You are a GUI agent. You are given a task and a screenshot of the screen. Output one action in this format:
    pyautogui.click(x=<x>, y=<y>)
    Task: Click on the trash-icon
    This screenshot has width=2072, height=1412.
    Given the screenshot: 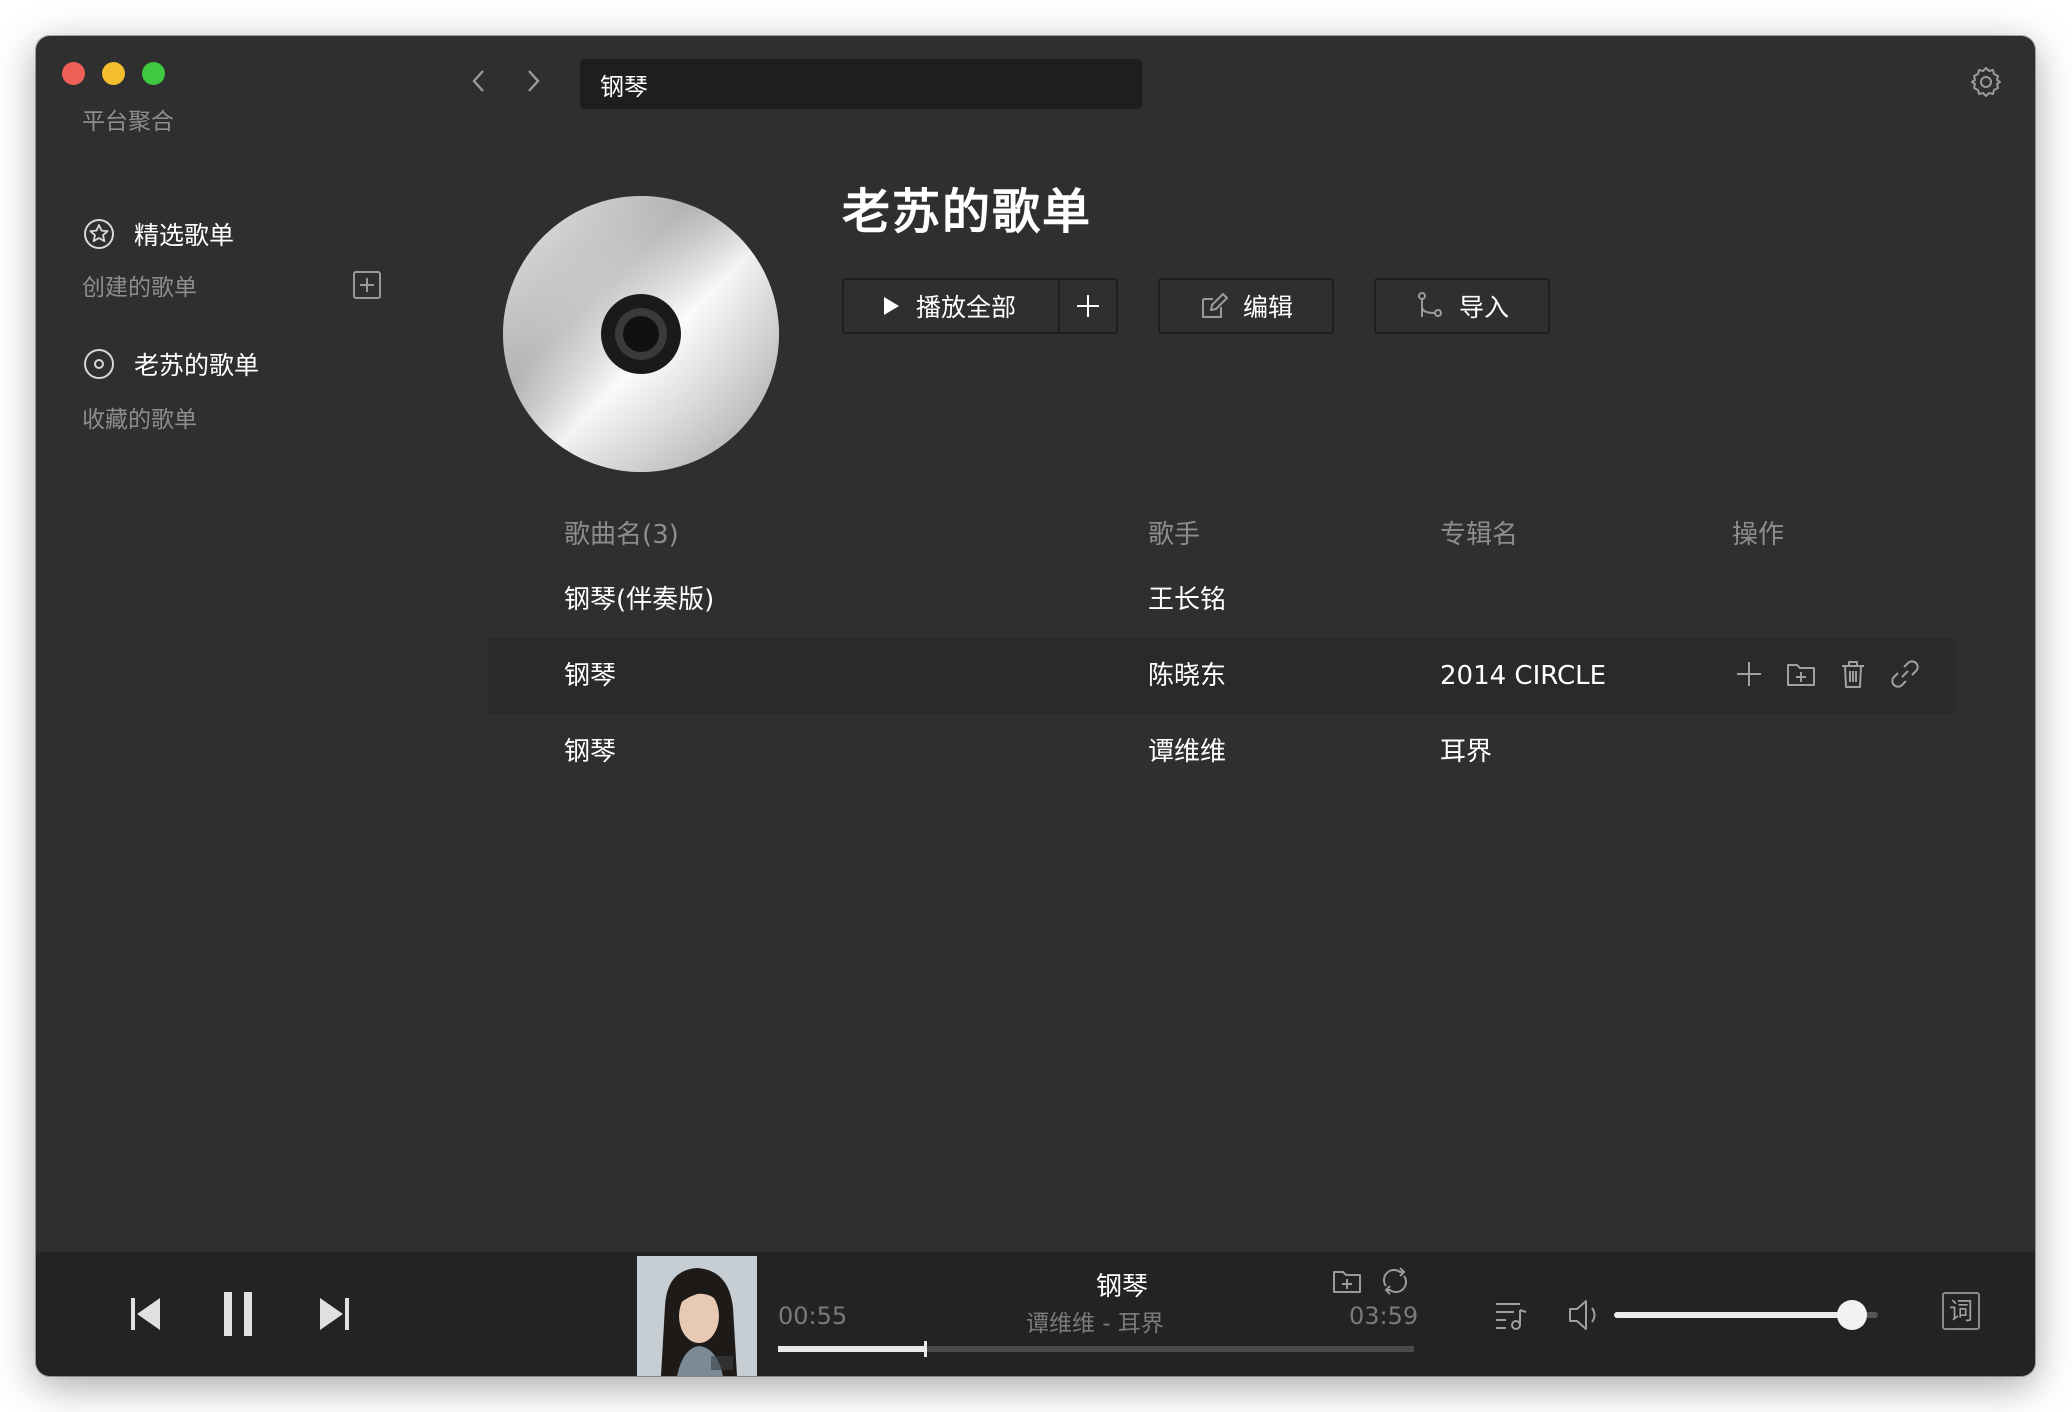 What is the action you would take?
    pyautogui.click(x=1853, y=674)
    